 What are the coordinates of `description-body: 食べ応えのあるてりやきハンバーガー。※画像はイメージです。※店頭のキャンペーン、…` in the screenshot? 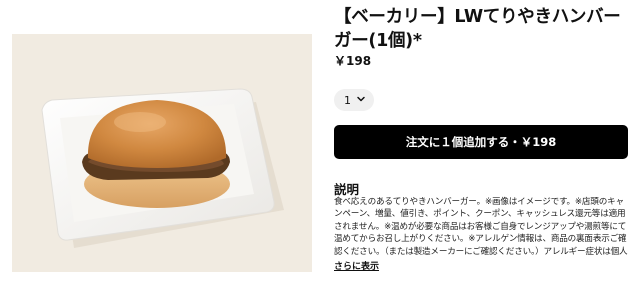 It's located at (481, 227).